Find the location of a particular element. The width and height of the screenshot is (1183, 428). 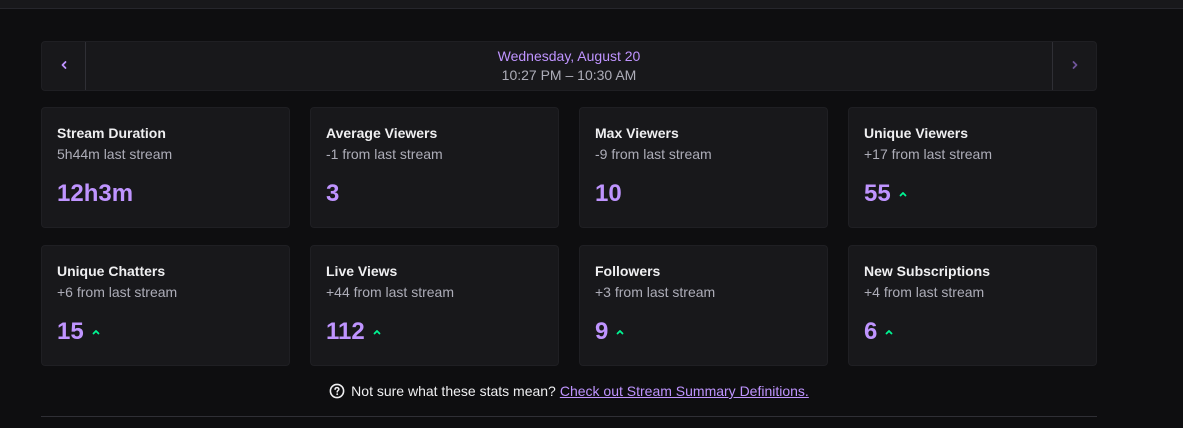

stat-value: 15 is located at coordinates (70, 331).